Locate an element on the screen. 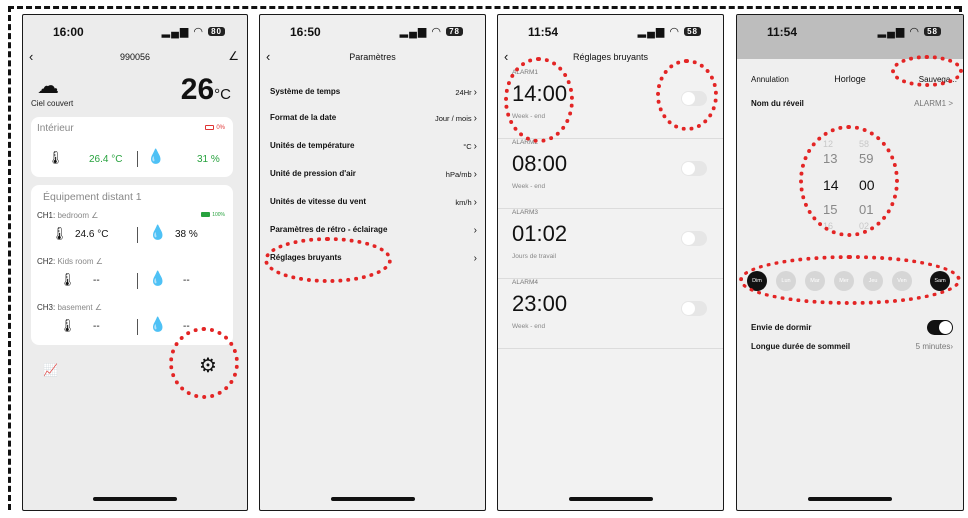  ch1-humidity: 38 % is located at coordinates (186, 234).